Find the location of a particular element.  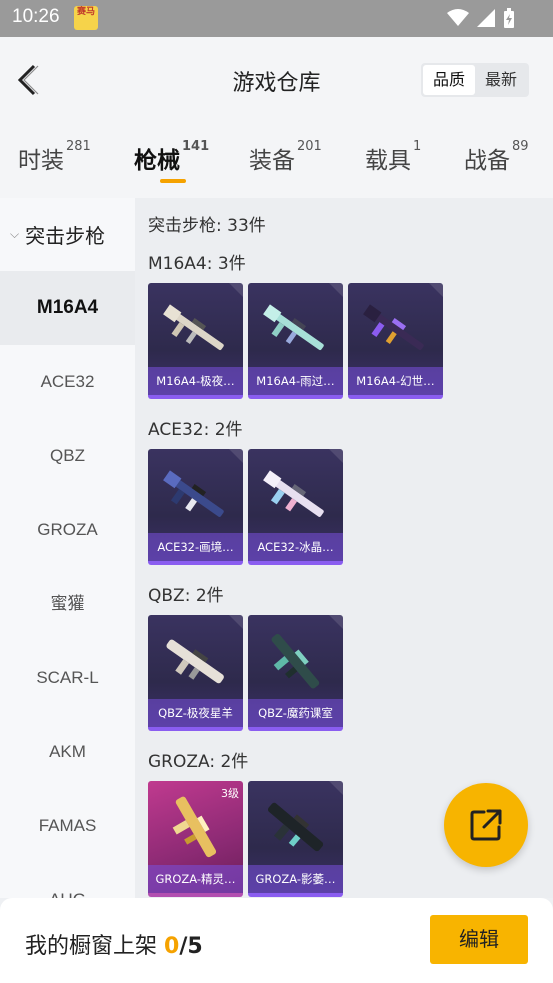

tab-vehicles: 载具1 is located at coordinates (393, 157).